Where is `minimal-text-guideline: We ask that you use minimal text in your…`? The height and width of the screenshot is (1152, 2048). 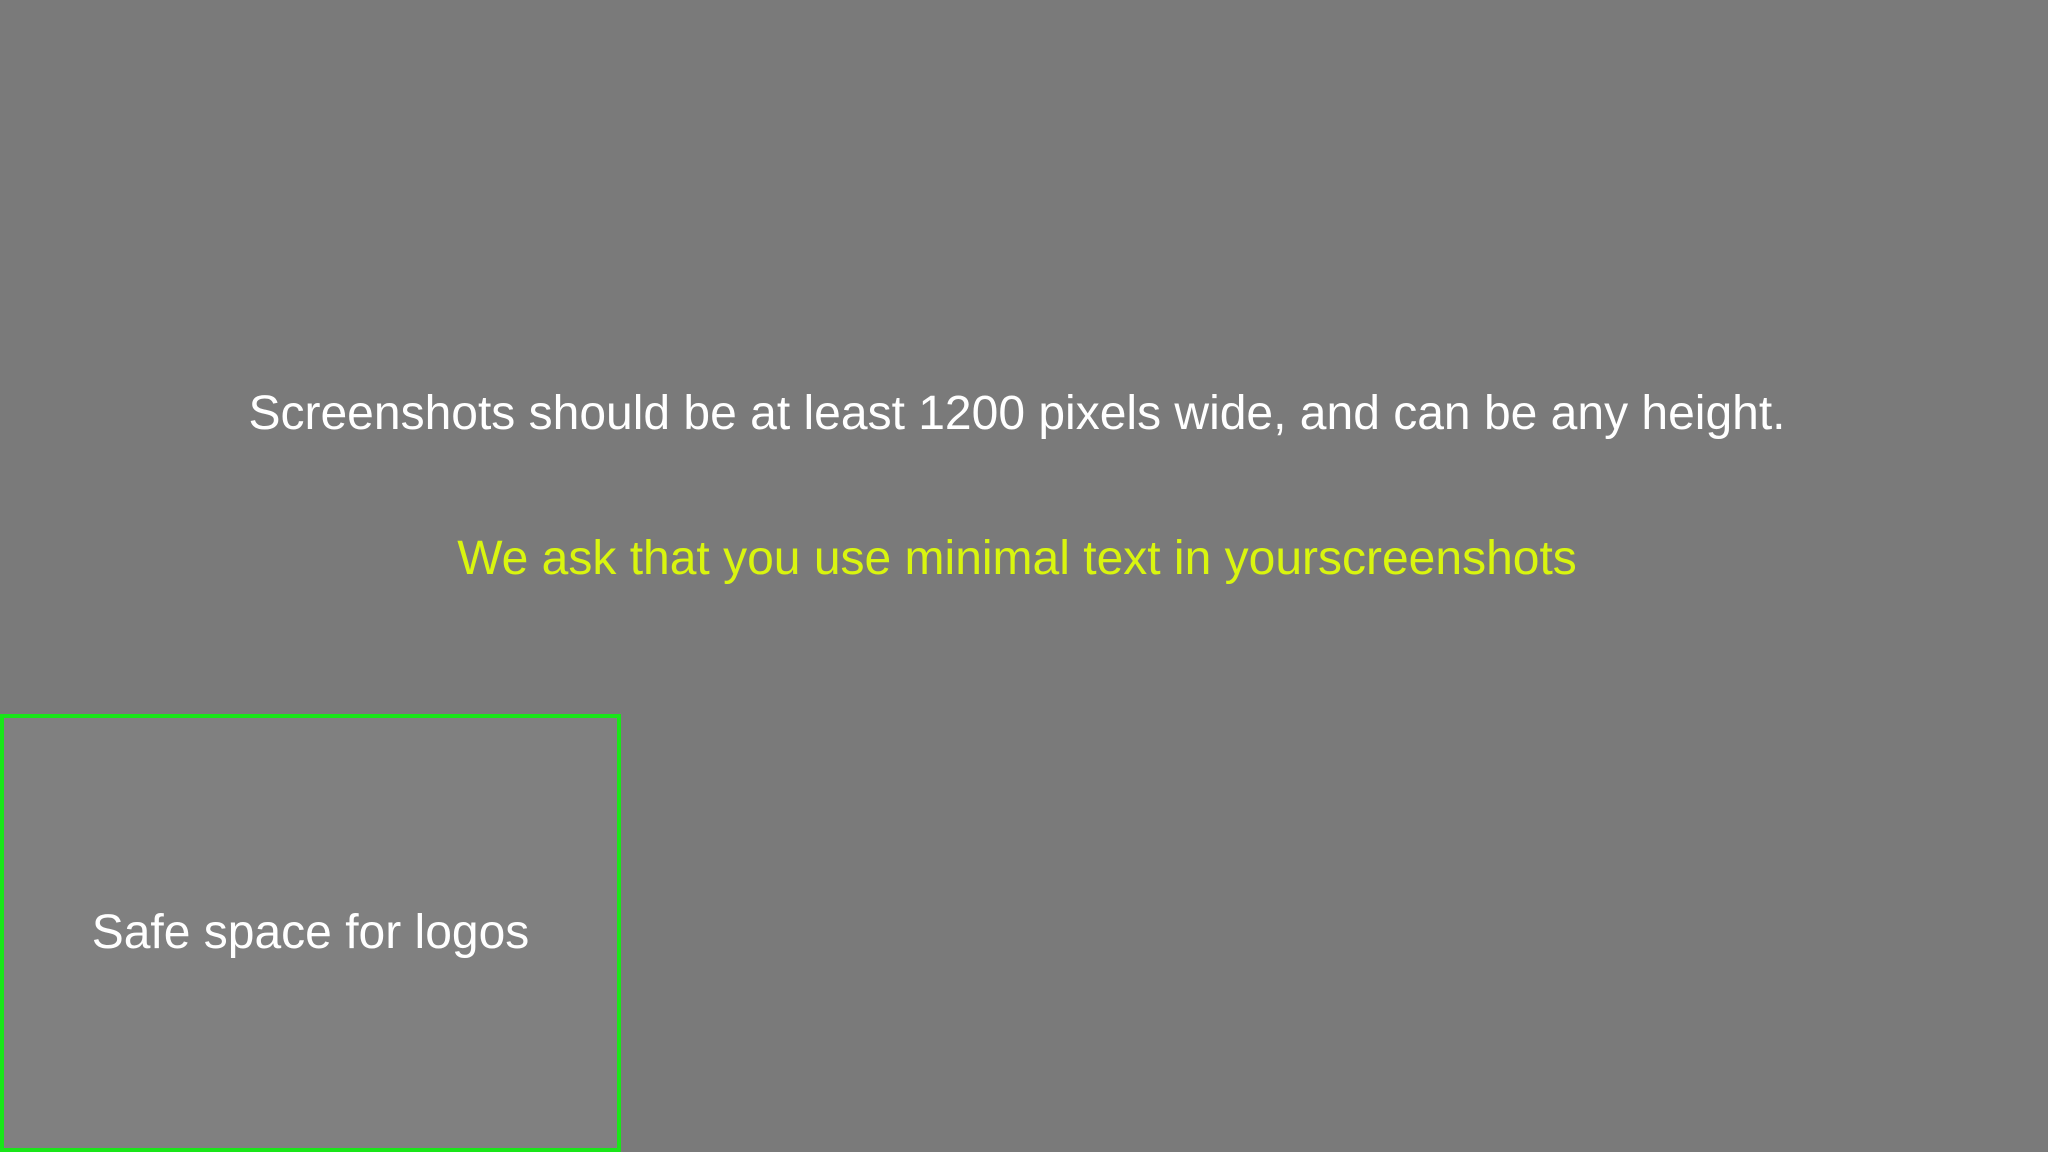
minimal-text-guideline: We ask that you use minimal text in your… is located at coordinates (1017, 558).